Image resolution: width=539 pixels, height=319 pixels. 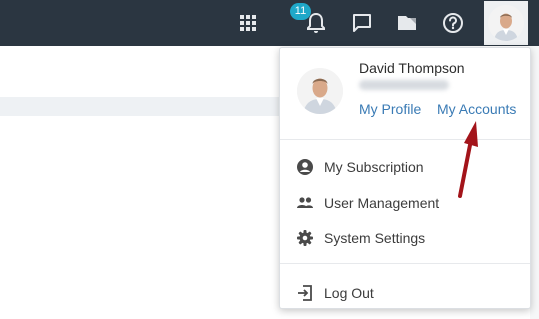 What do you see at coordinates (412, 68) in the screenshot?
I see `user-name: David Thompson` at bounding box center [412, 68].